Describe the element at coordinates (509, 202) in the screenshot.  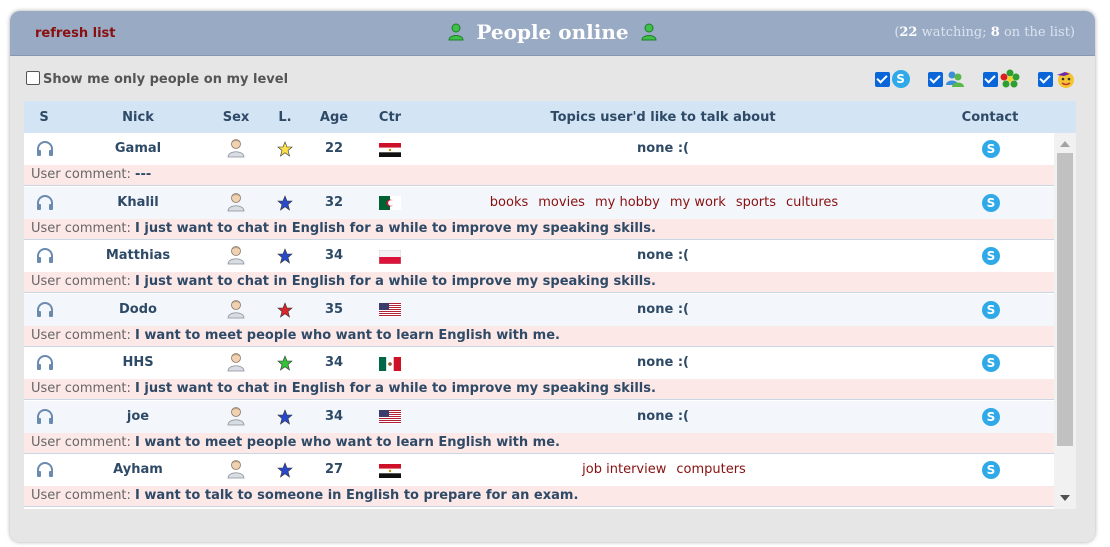
I see `topic-link: books` at that location.